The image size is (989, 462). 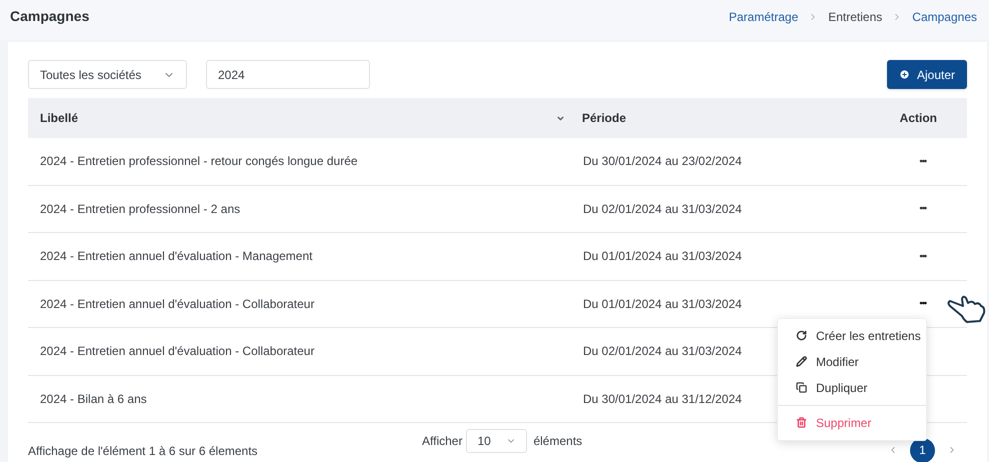 What do you see at coordinates (852, 423) in the screenshot?
I see `menu-item: Supprimer` at bounding box center [852, 423].